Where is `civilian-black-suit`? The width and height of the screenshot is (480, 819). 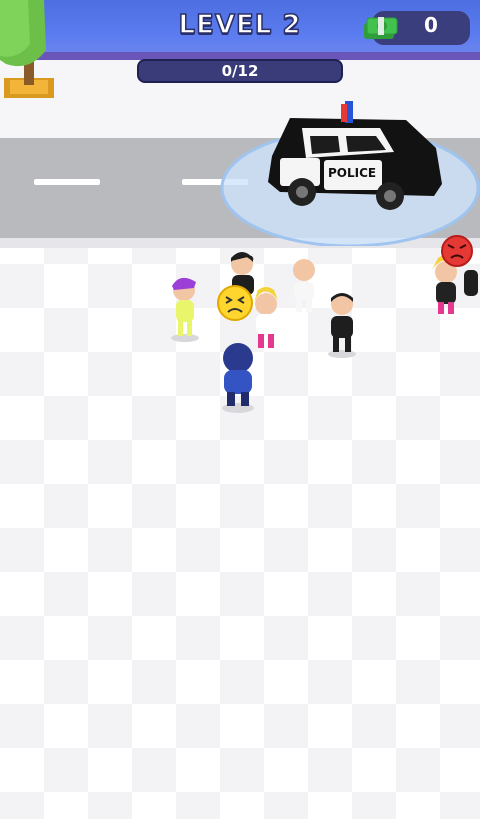 civilian-black-suit is located at coordinates (341, 325).